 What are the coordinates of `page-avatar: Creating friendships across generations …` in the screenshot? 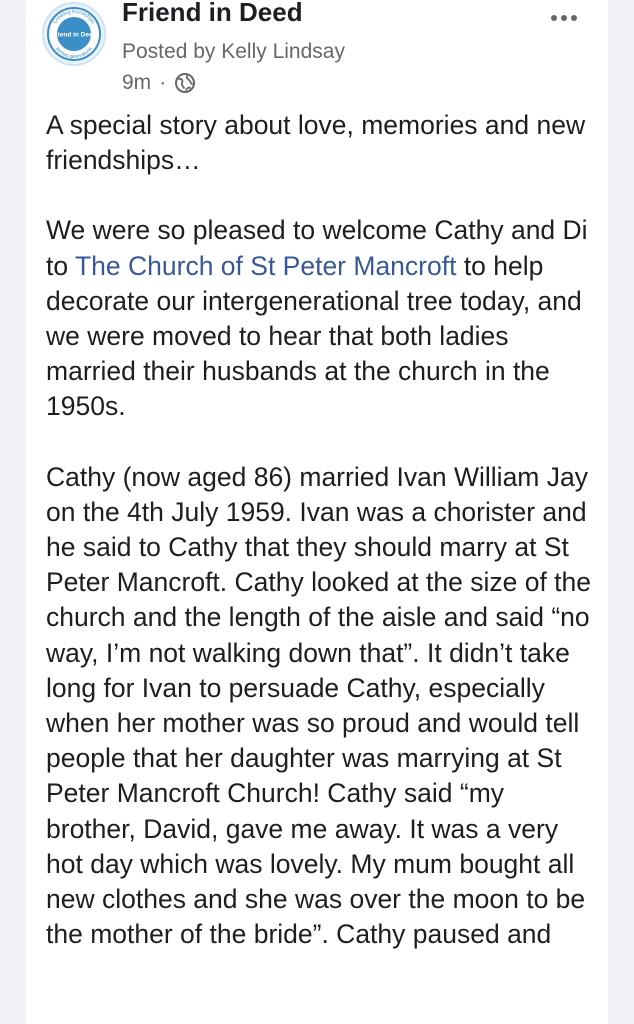 It's located at (74, 34).